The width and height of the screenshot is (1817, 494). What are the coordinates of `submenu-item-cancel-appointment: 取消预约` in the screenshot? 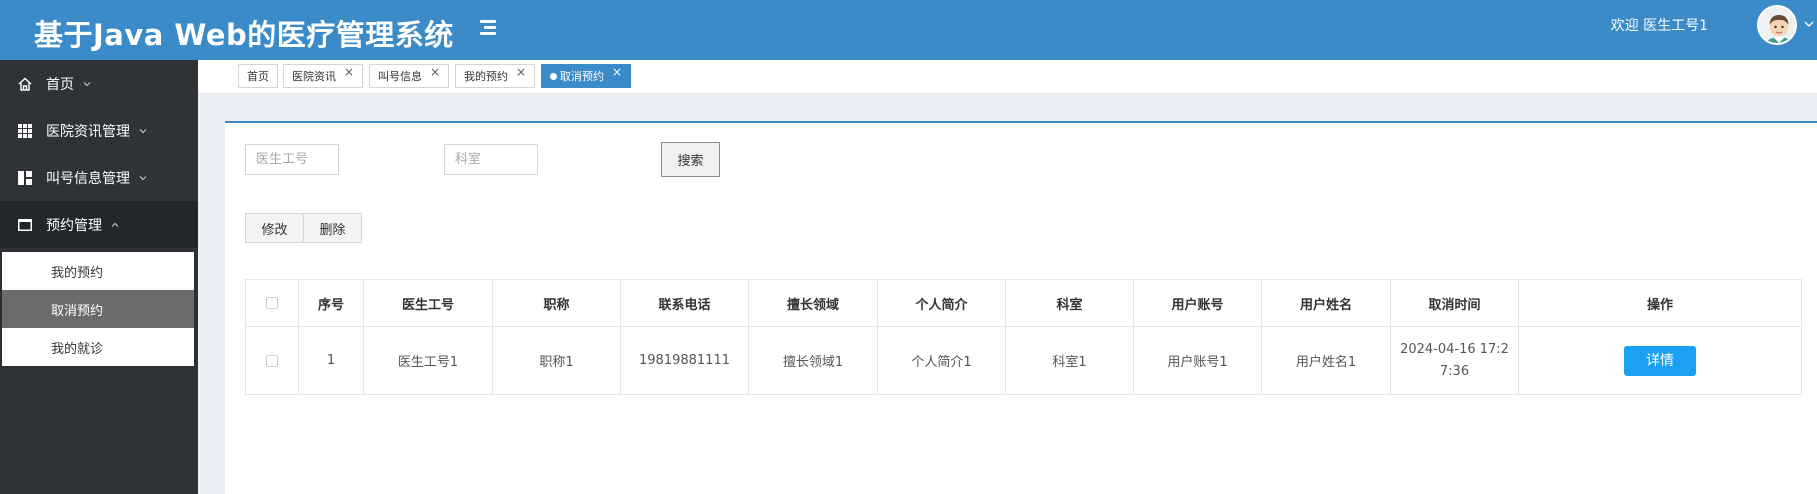 It's located at (98, 309).